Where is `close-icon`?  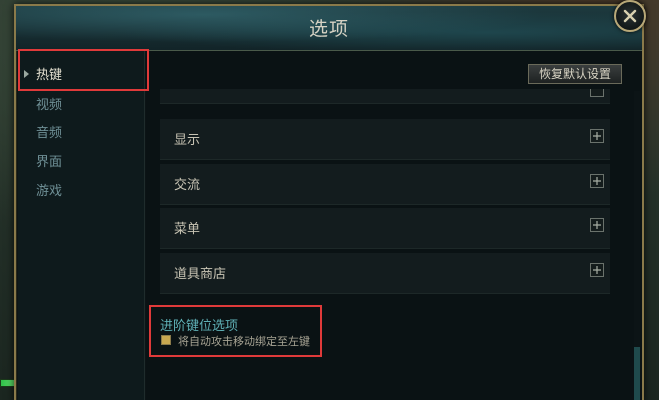
close-icon is located at coordinates (630, 16).